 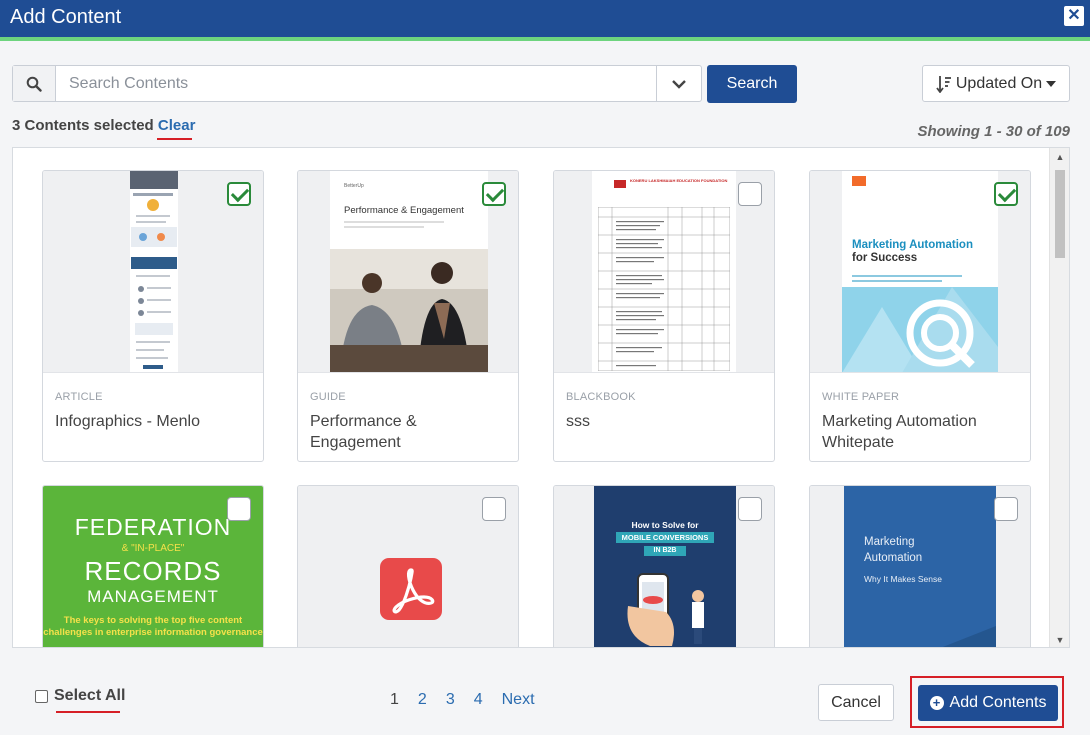 I want to click on add-contents-button: + Add Contents, so click(x=988, y=703).